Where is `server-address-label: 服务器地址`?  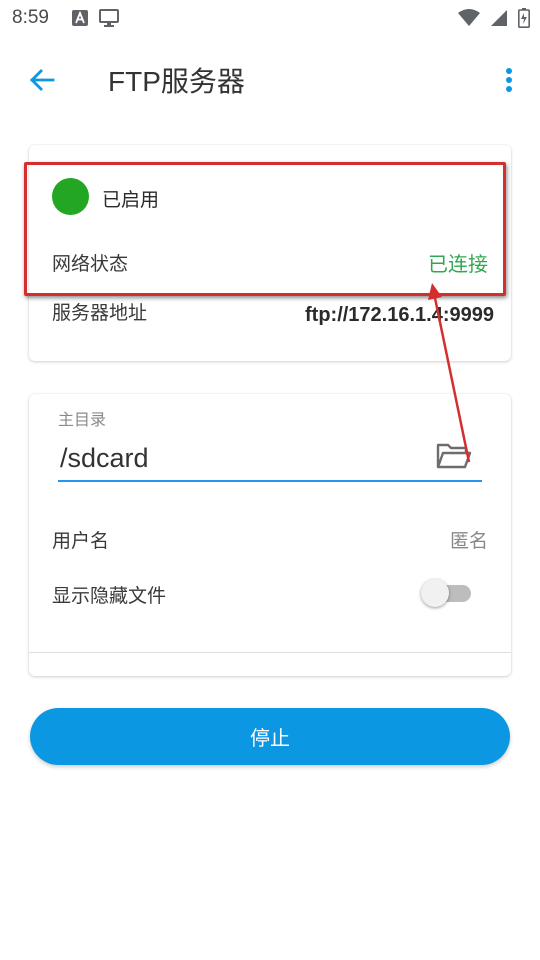
server-address-label: 服务器地址 is located at coordinates (100, 313).